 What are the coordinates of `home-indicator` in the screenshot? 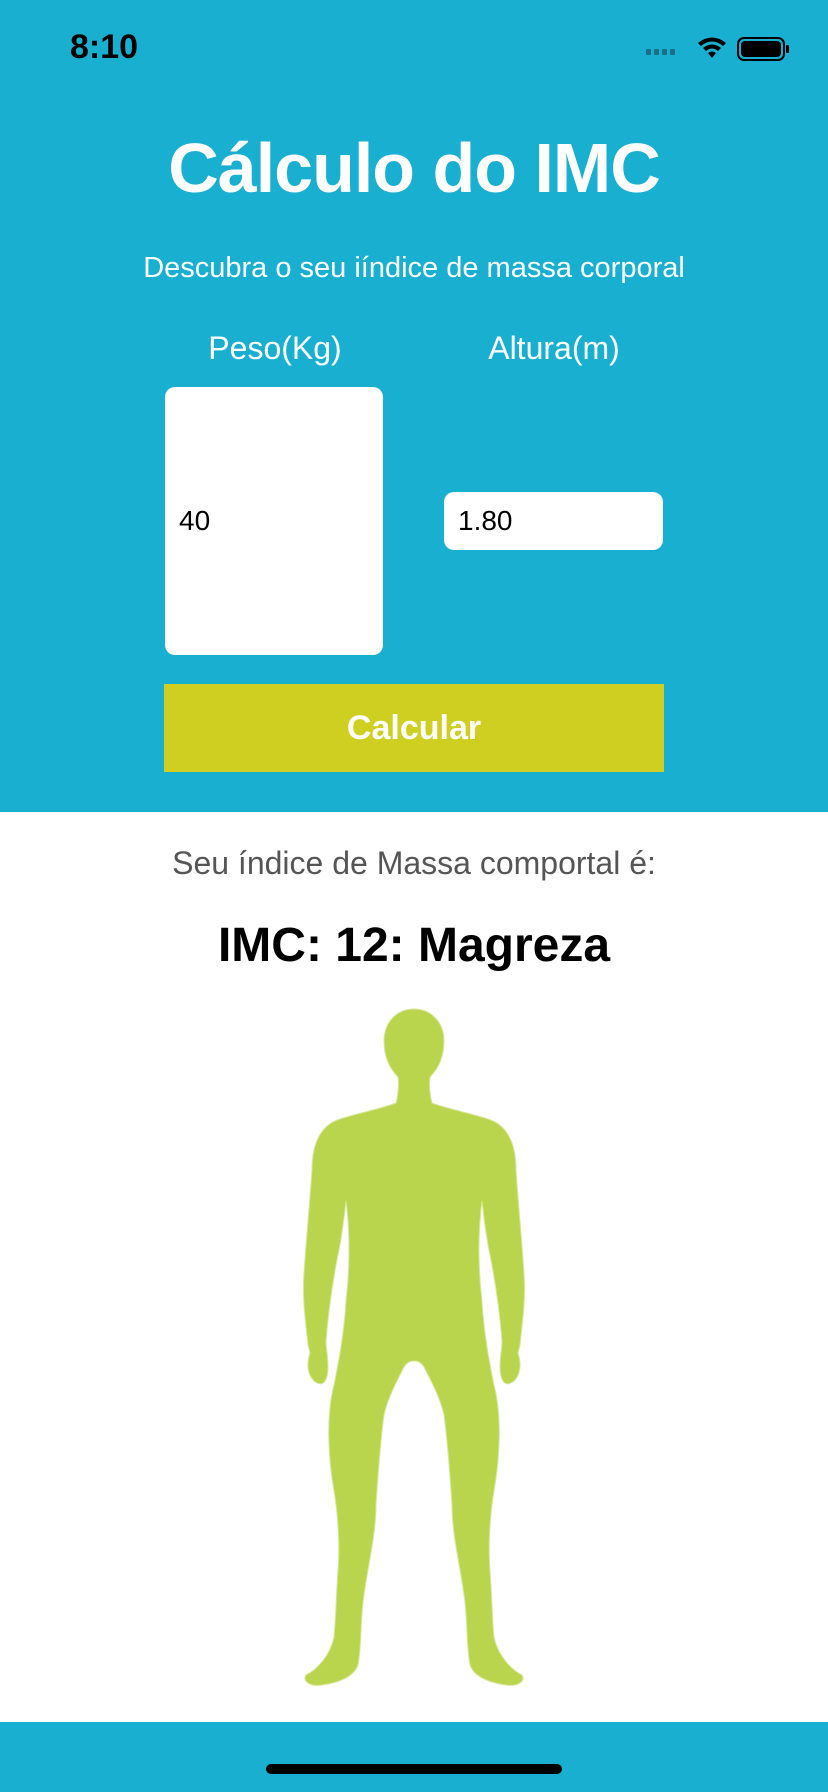 It's located at (414, 1769).